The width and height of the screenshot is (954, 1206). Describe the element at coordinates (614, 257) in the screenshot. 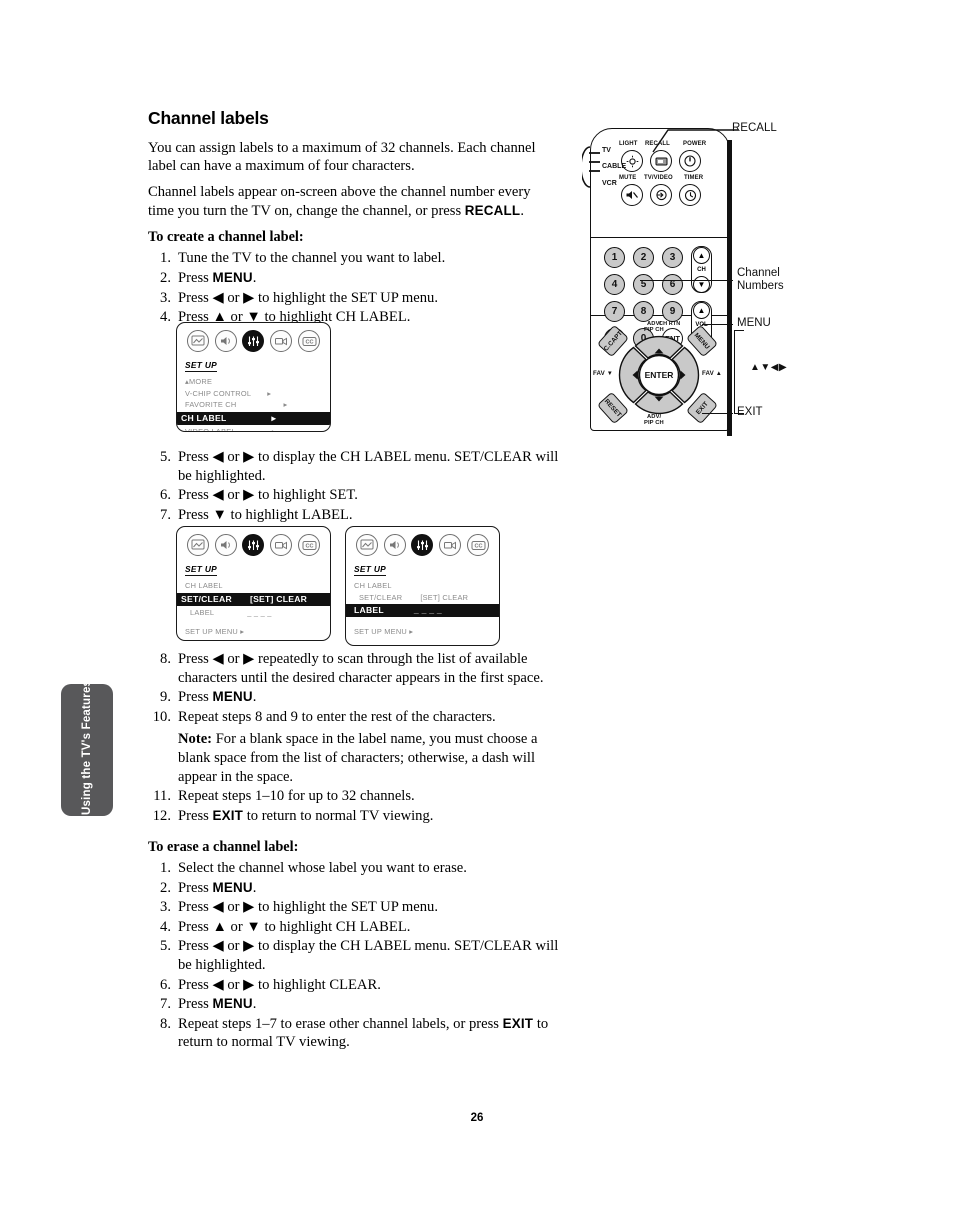

I see `digit-button-1: 1` at that location.